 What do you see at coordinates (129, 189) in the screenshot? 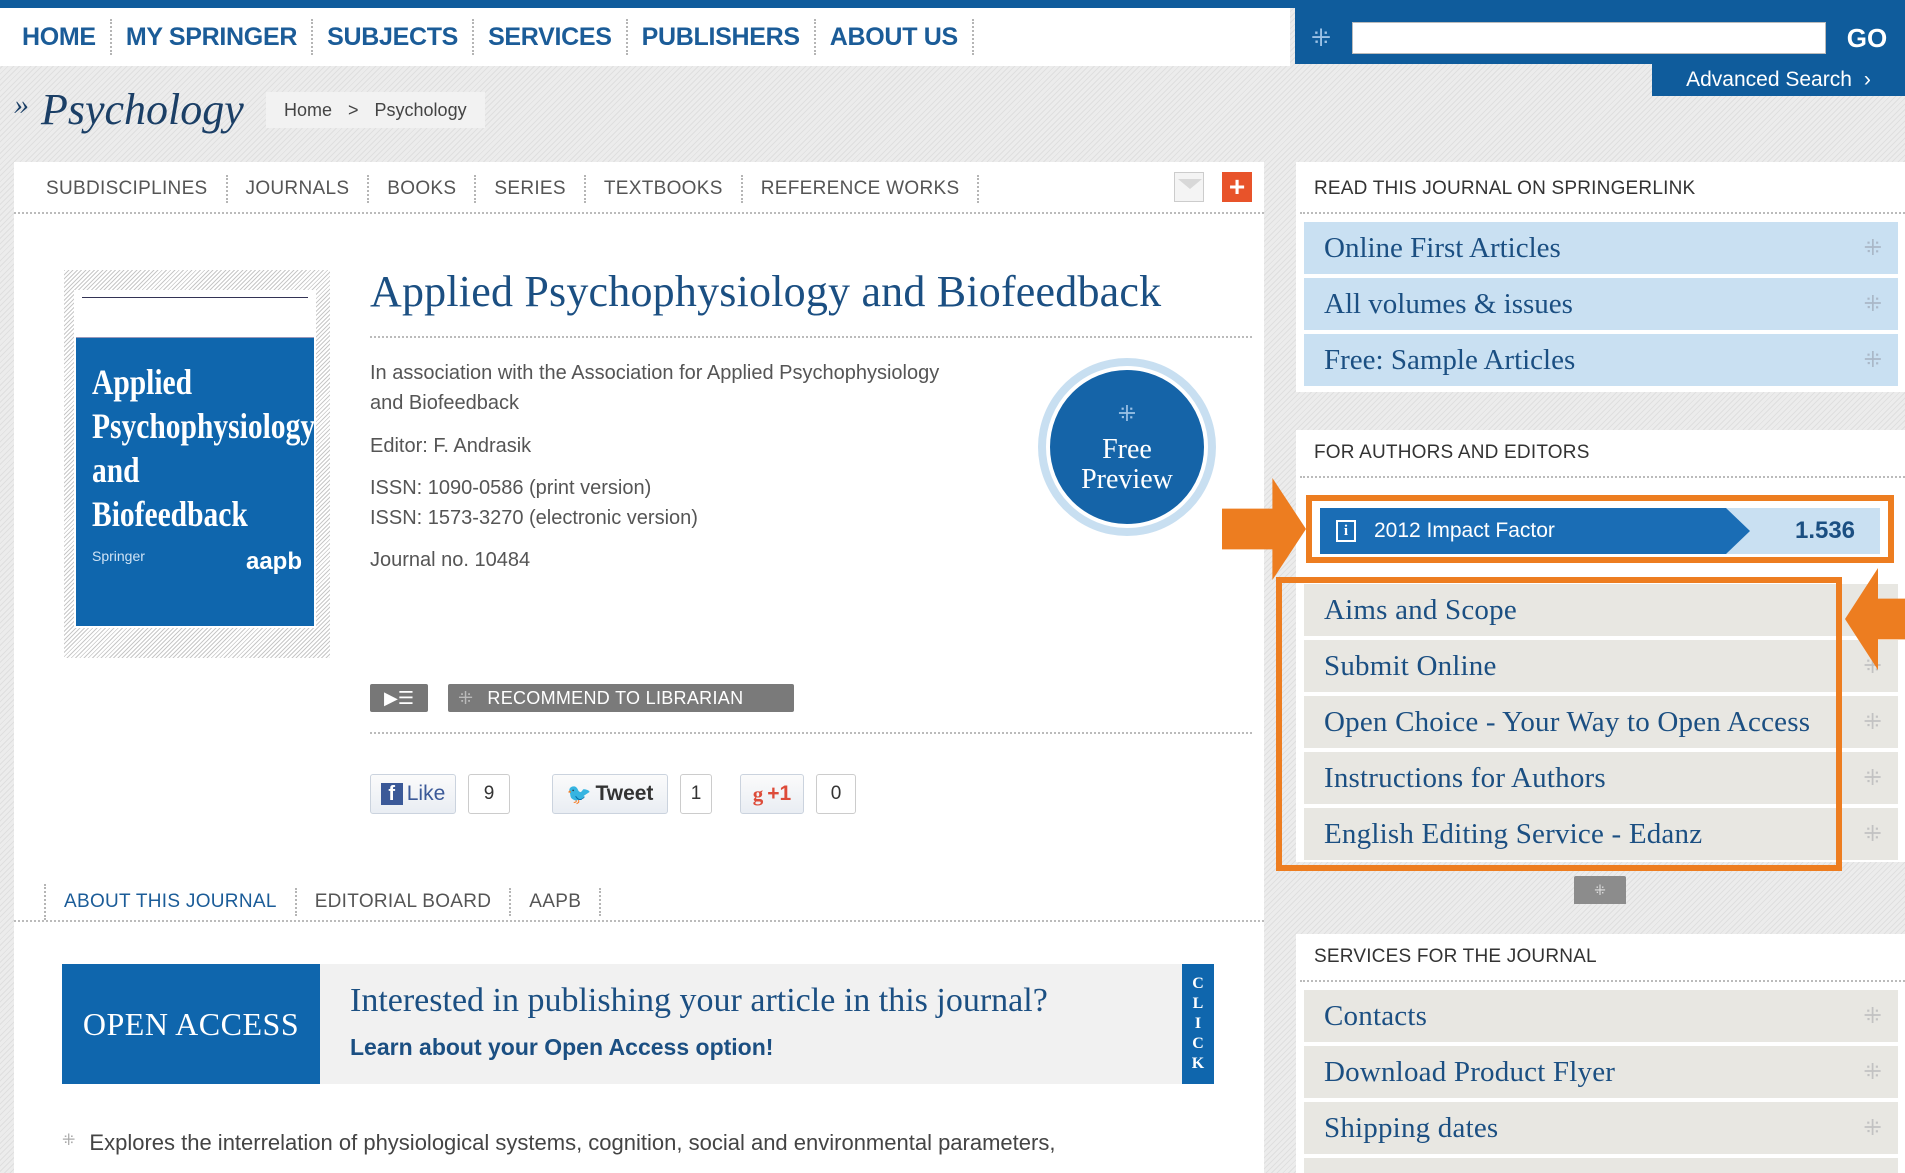
I see `subnav-subdisciplines: SUBDISCIPLINES` at bounding box center [129, 189].